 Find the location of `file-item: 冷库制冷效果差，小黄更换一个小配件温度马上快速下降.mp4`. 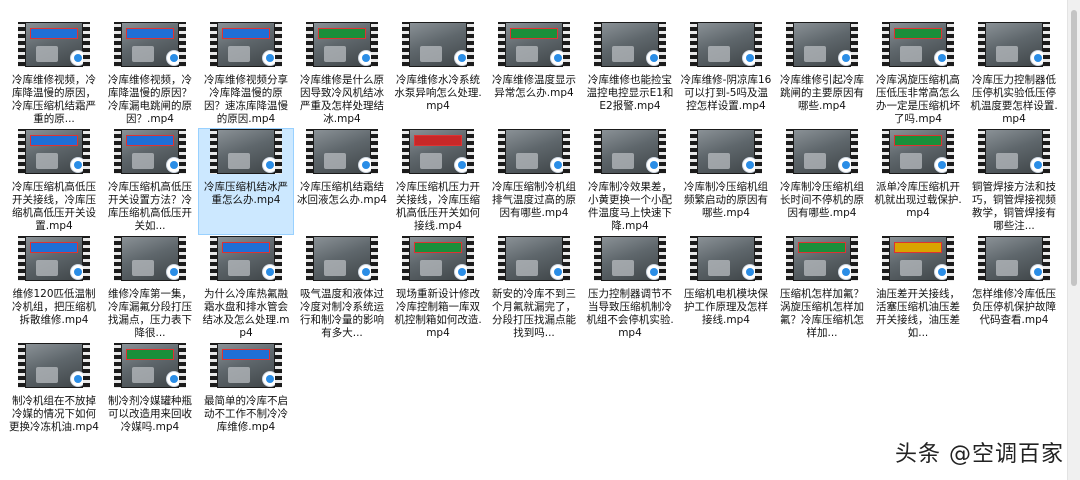

file-item: 冷库制冷效果差，小黄更换一个小配件温度马上快速下降.mp4 is located at coordinates (630, 181).